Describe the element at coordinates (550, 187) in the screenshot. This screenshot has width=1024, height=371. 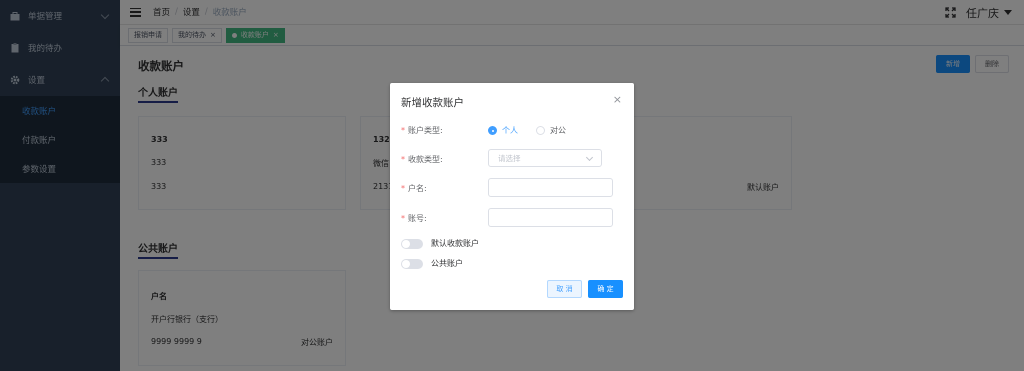
I see `account-name-input` at that location.